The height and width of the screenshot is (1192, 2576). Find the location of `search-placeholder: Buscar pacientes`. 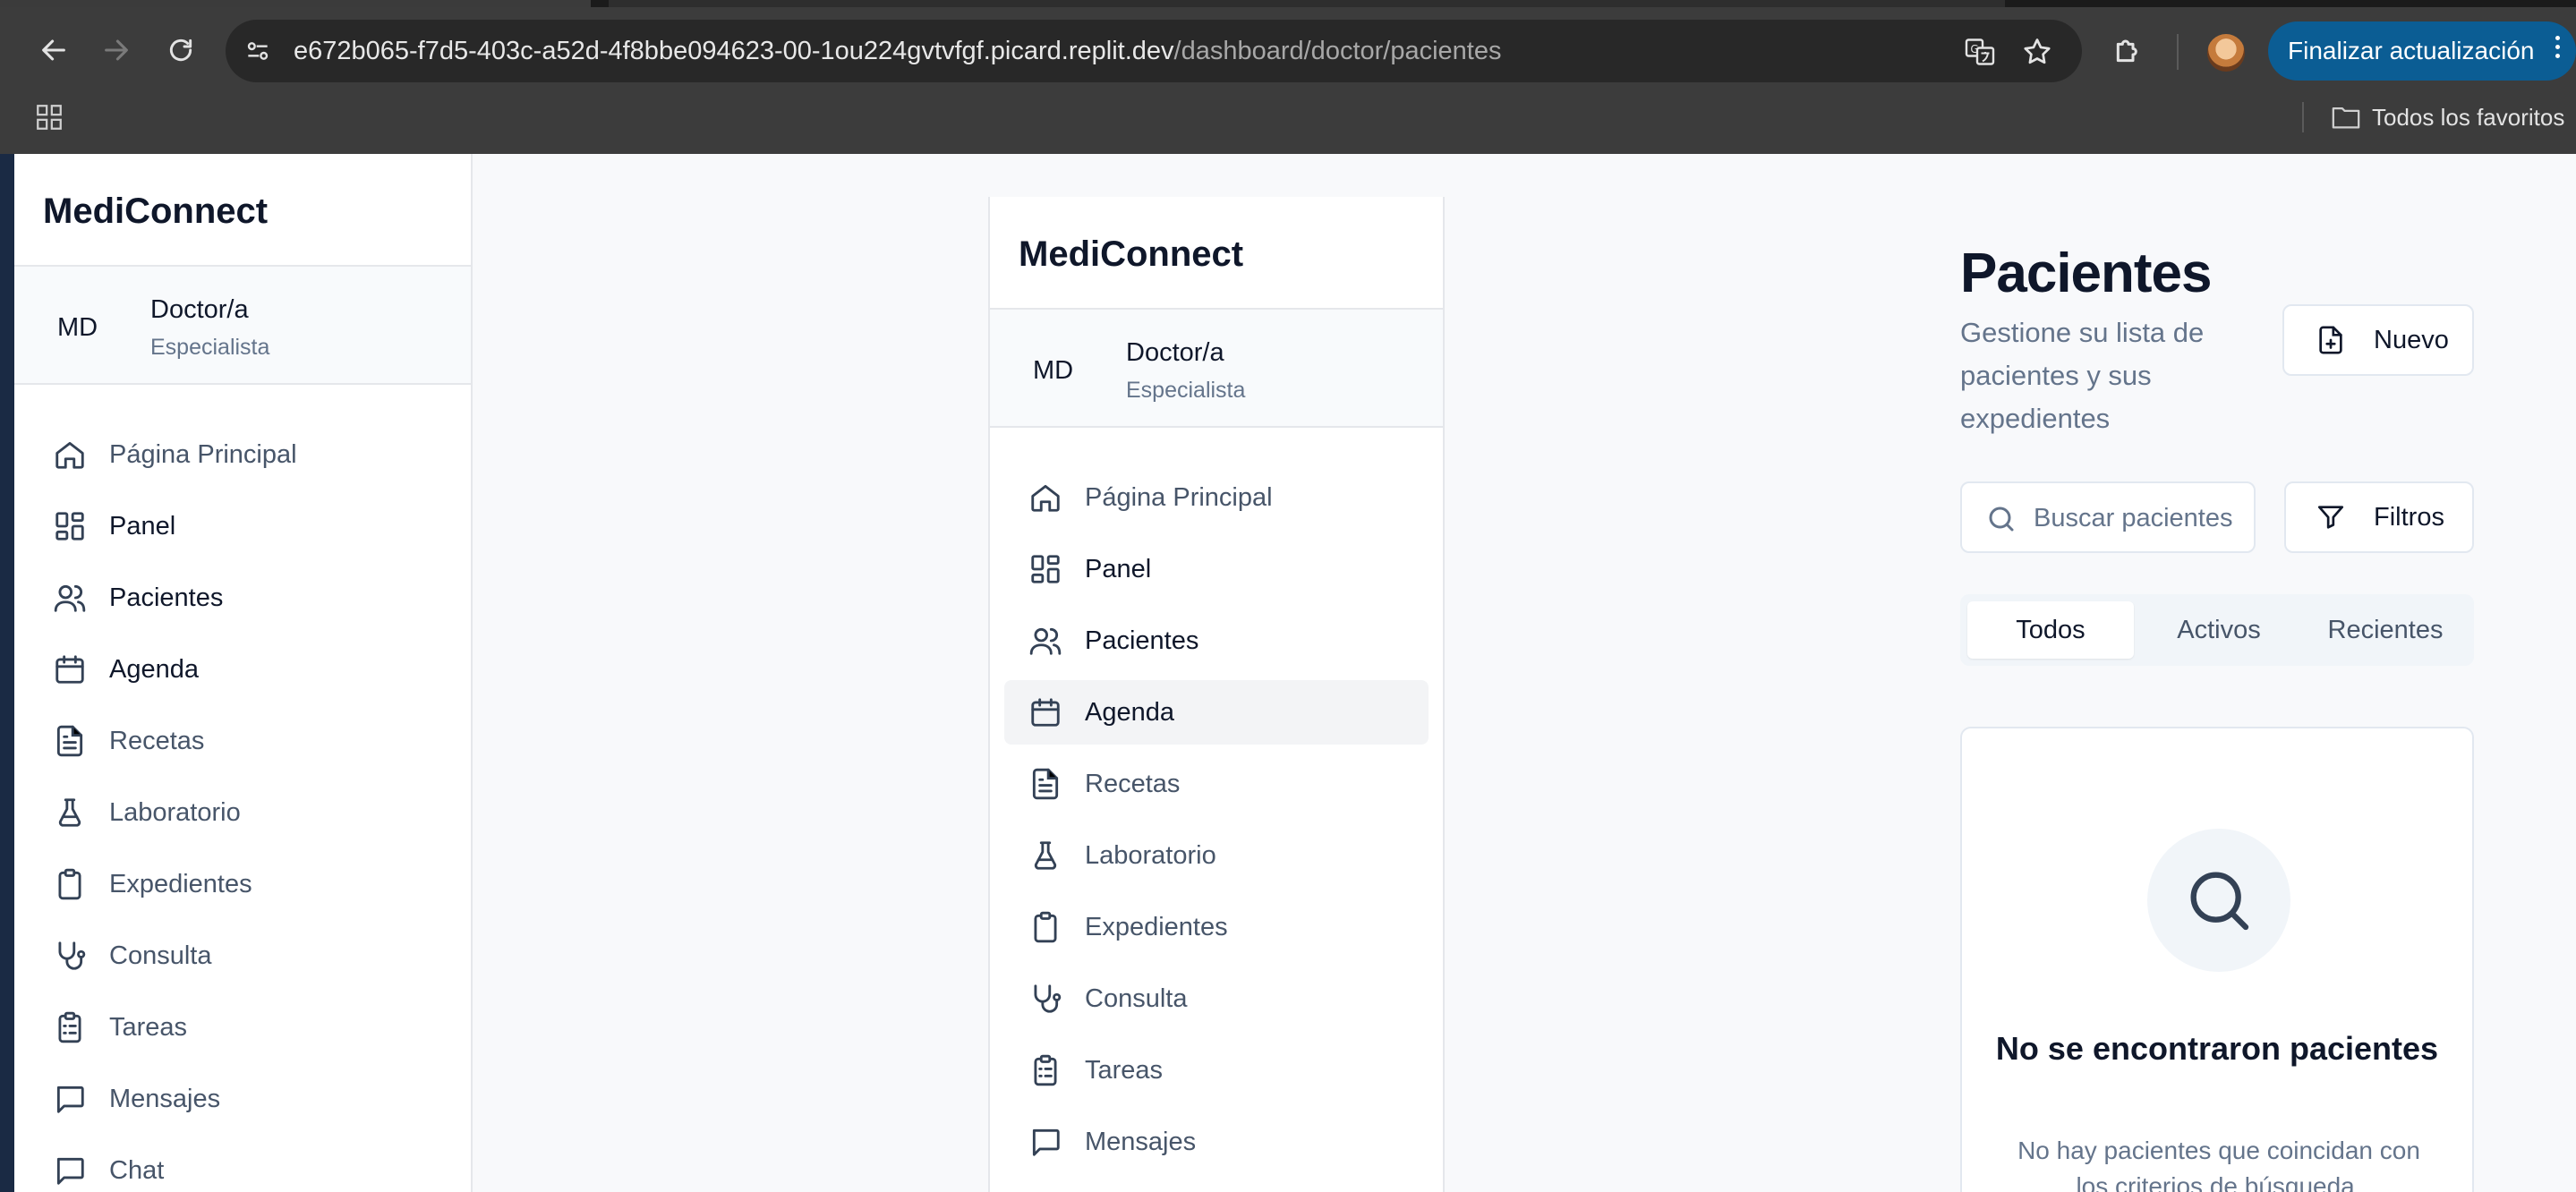

search-placeholder: Buscar pacientes is located at coordinates (2133, 518).